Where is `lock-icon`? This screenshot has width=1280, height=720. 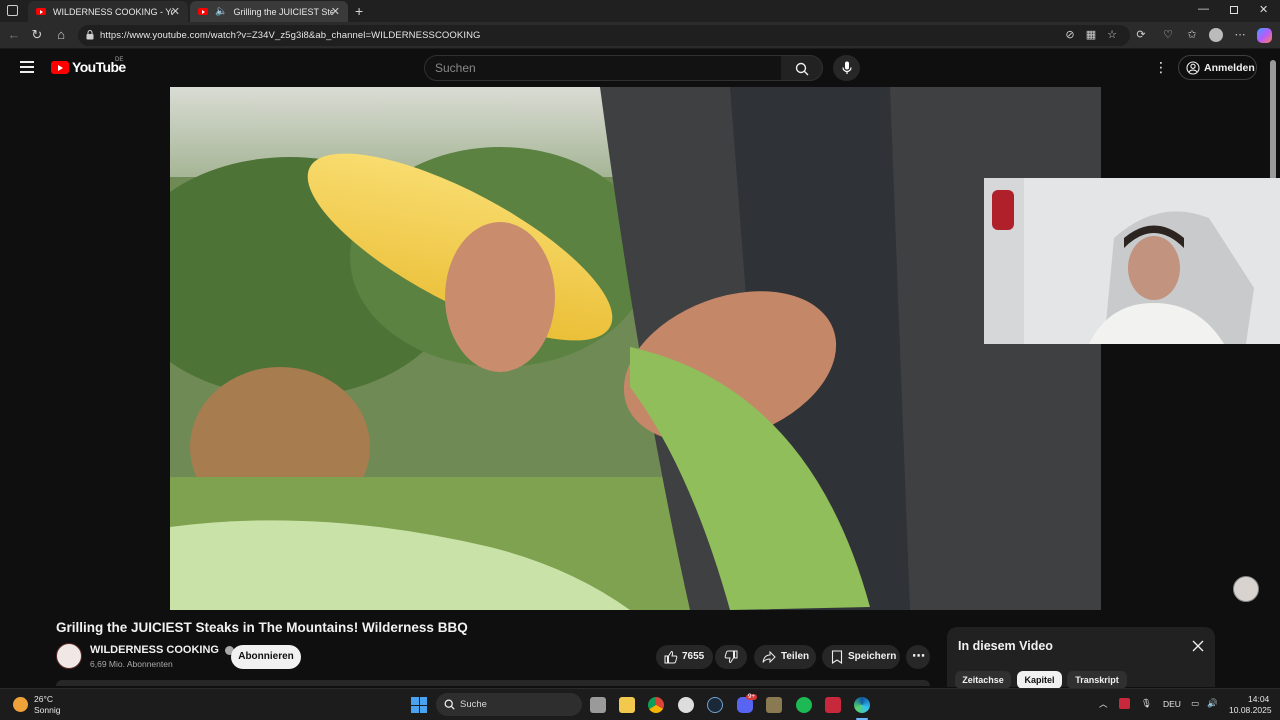 lock-icon is located at coordinates (90, 35).